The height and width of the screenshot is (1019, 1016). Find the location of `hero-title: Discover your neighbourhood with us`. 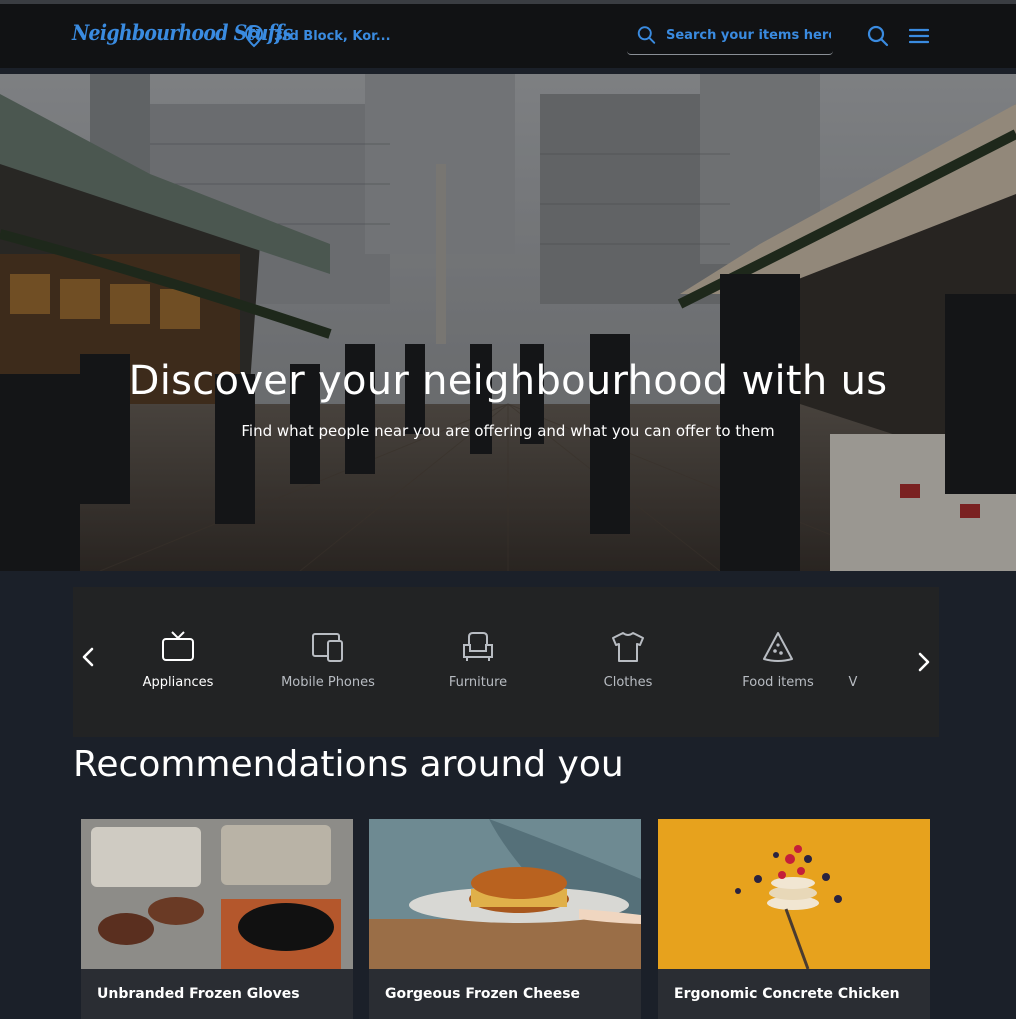

hero-title: Discover your neighbourhood with us is located at coordinates (508, 381).